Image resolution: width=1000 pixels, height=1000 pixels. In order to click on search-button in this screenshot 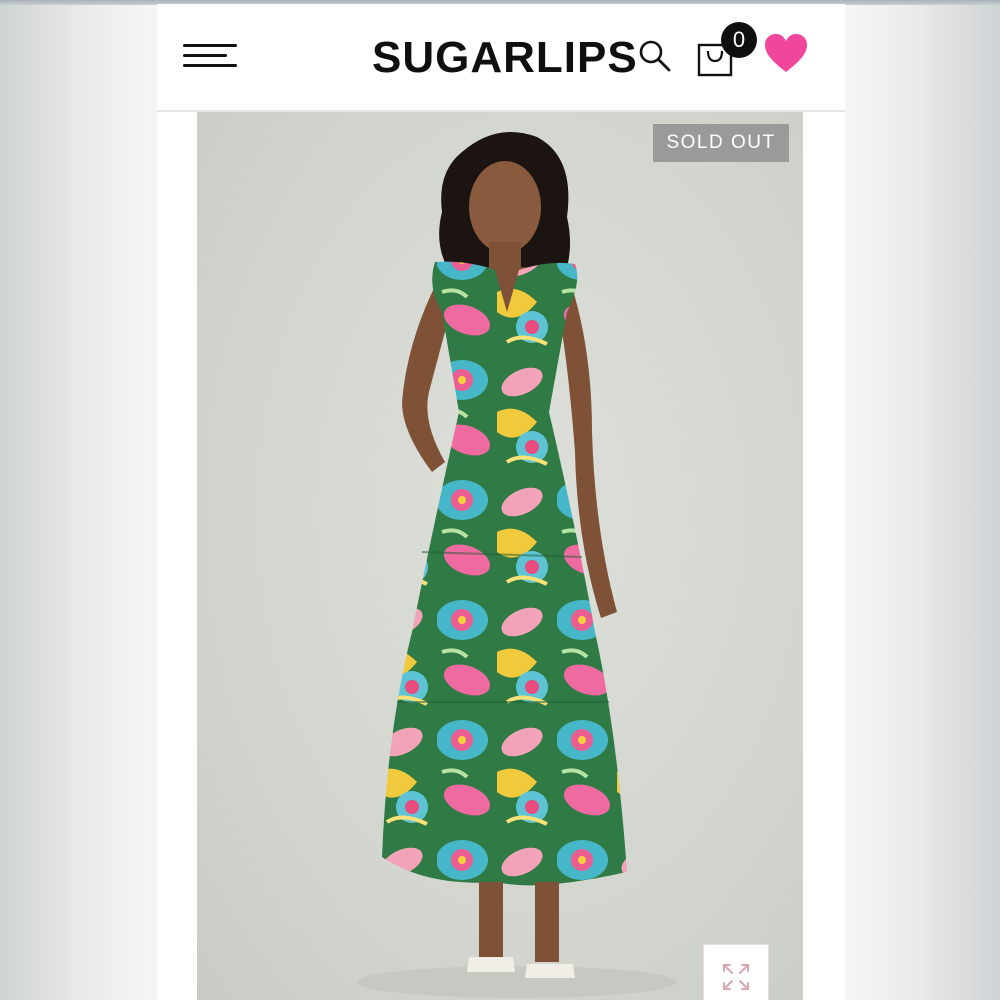, I will do `click(655, 56)`.